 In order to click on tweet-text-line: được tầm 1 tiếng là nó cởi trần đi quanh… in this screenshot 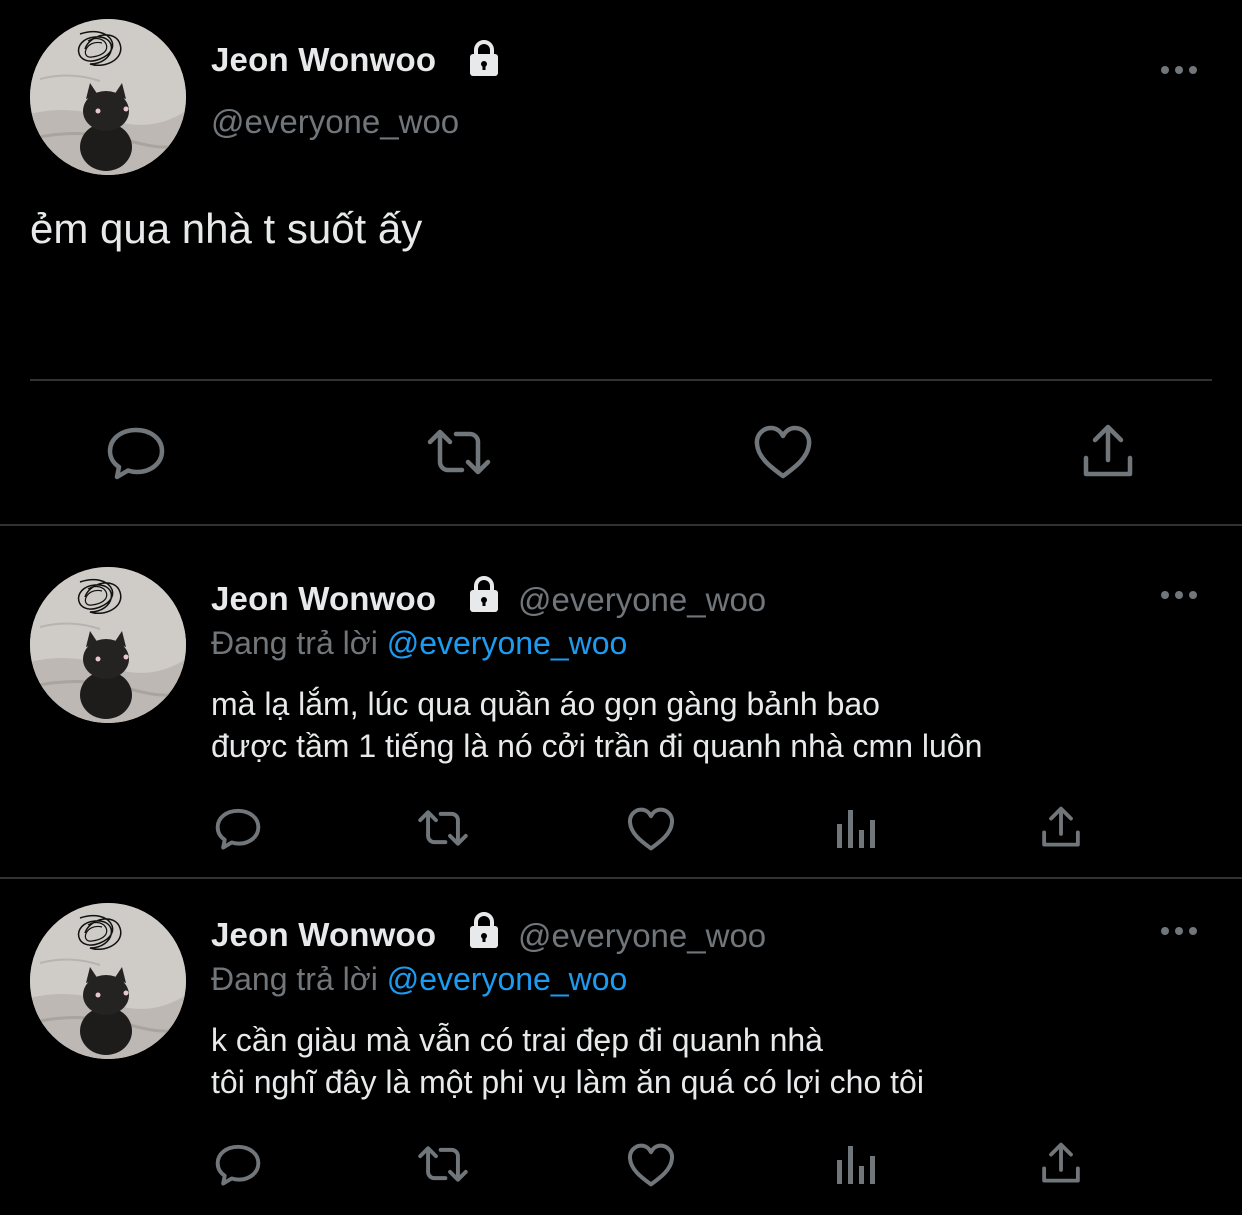, I will do `click(597, 746)`.